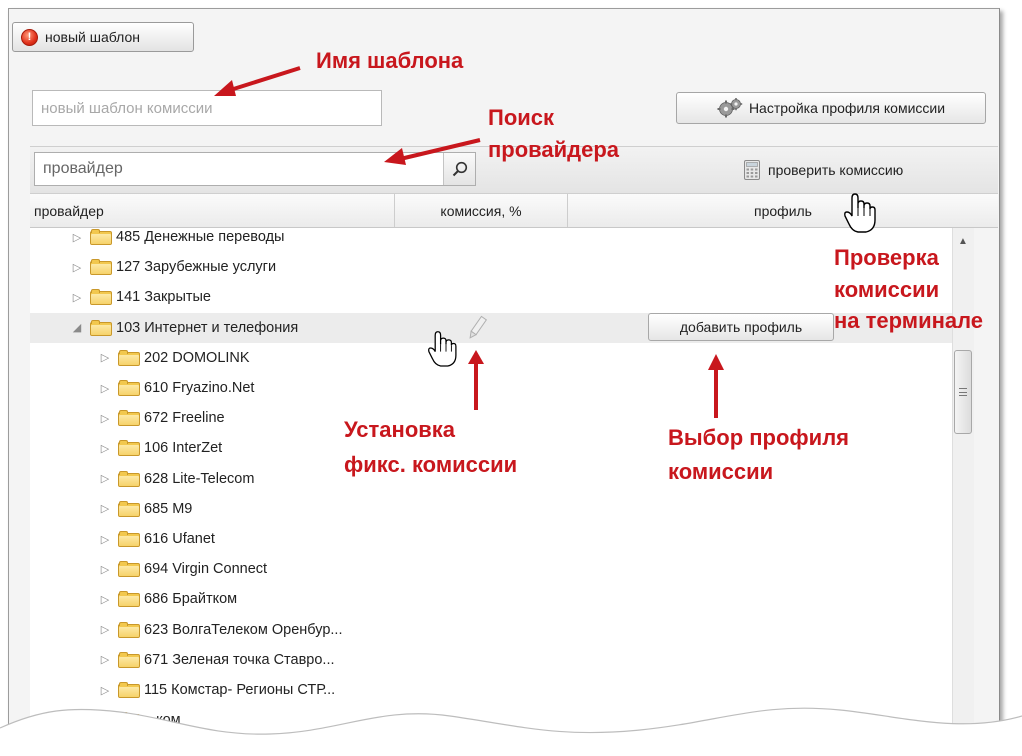 This screenshot has height=756, width=1022. Describe the element at coordinates (909, 320) in the screenshot. I see `annotation-check-commission-line3: на терминале` at that location.